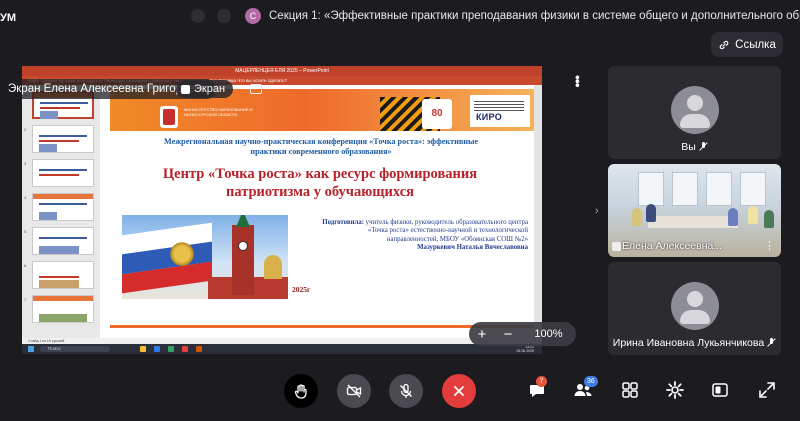 The width and height of the screenshot is (800, 421). Describe the element at coordinates (169, 117) in the screenshot. I see `coat-of-arms-icon` at that location.